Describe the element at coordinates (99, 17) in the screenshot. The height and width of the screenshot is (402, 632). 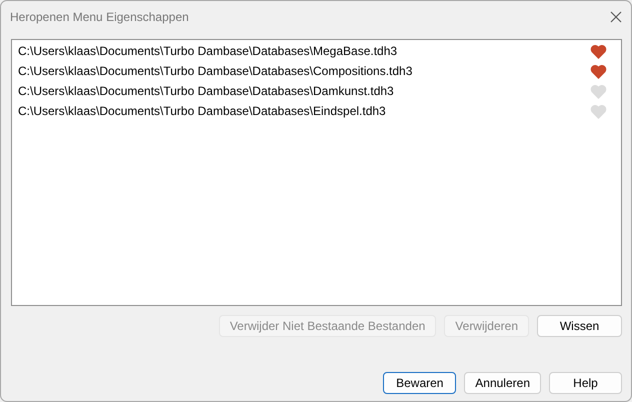
I see `window-title: Heropenen Menu Eigenschappen` at that location.